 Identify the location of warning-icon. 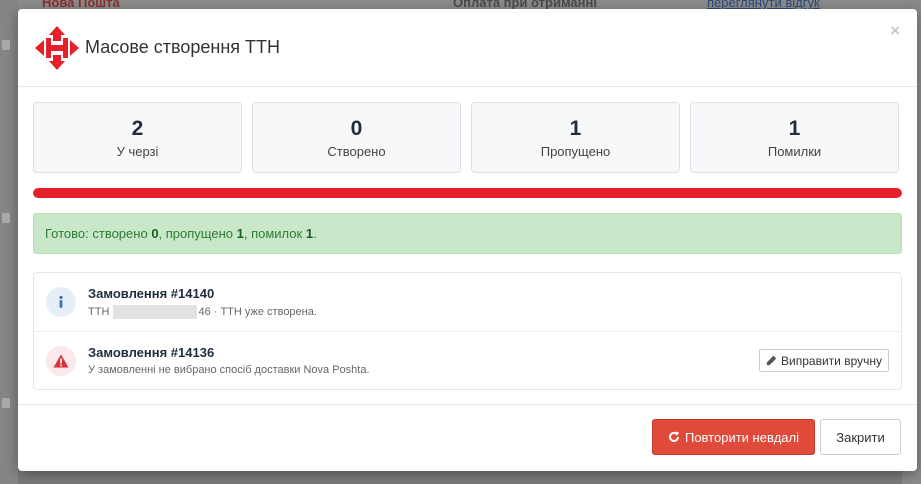
(61, 360).